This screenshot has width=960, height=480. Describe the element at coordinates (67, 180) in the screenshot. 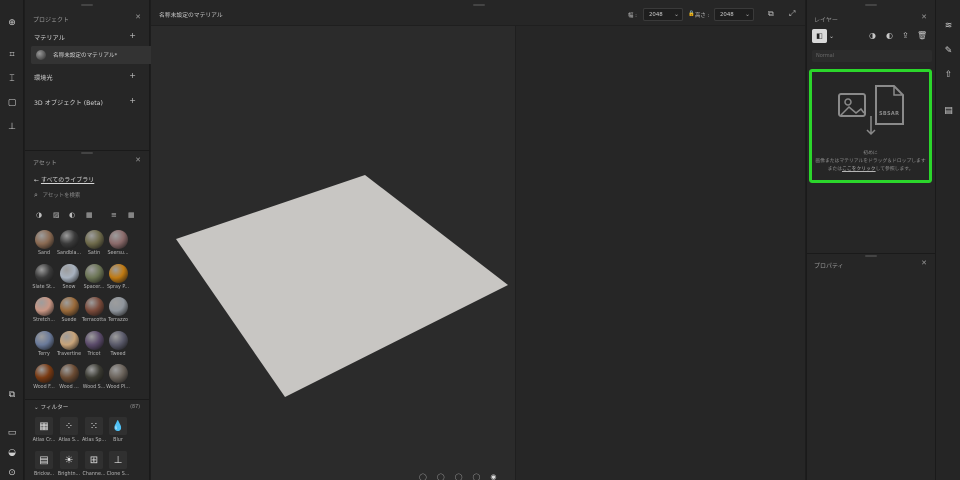

I see `back-link-label: すべてのライブラリ` at that location.